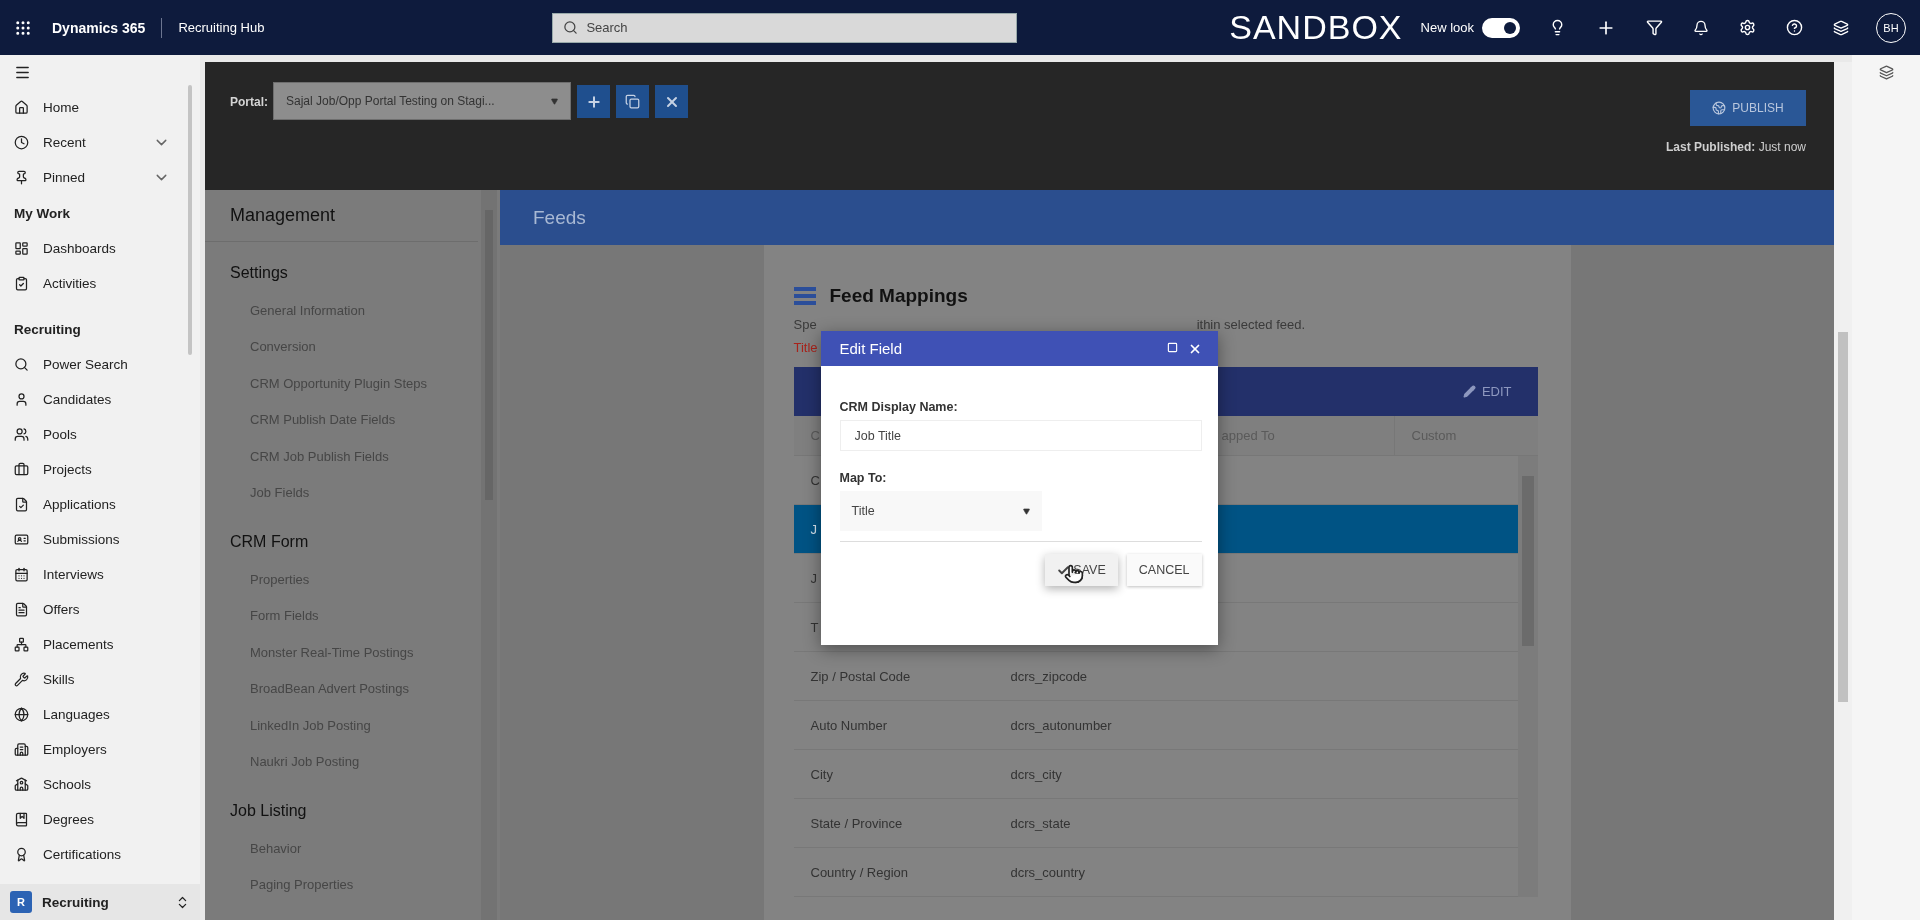  I want to click on menu-icon, so click(22, 72).